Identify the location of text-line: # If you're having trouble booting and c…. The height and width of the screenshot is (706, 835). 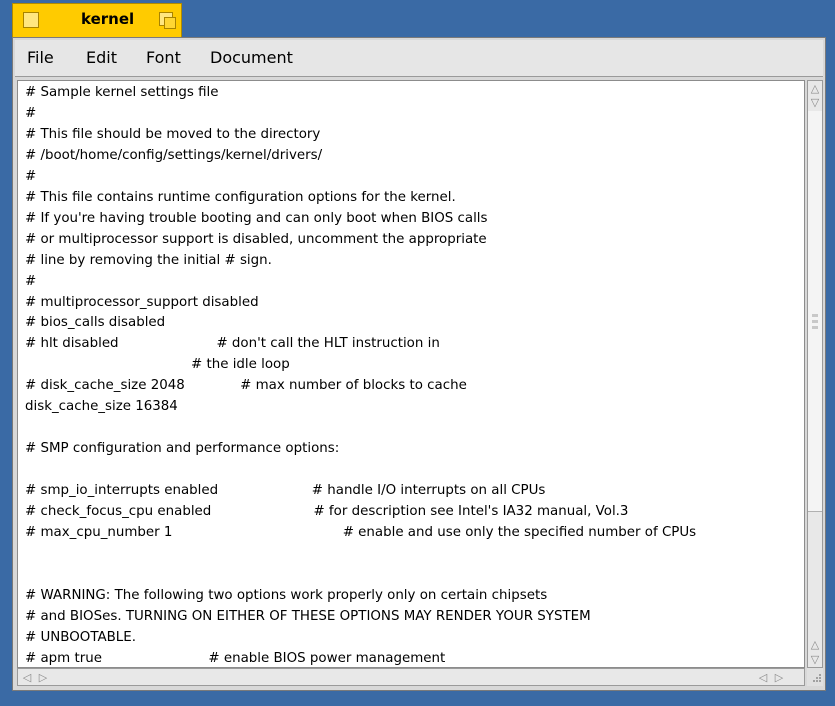
(256, 218).